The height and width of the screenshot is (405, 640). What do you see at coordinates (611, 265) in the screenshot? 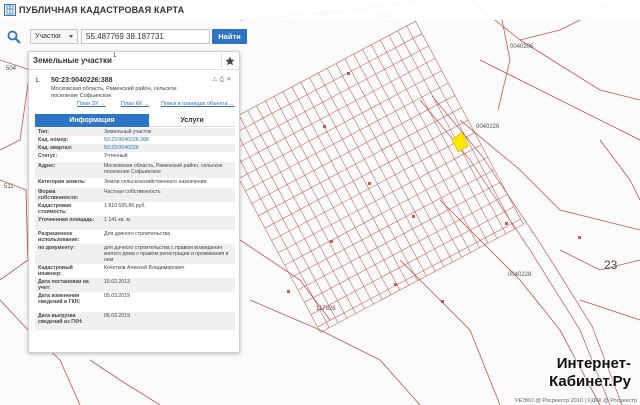
I see `map-label: 23` at bounding box center [611, 265].